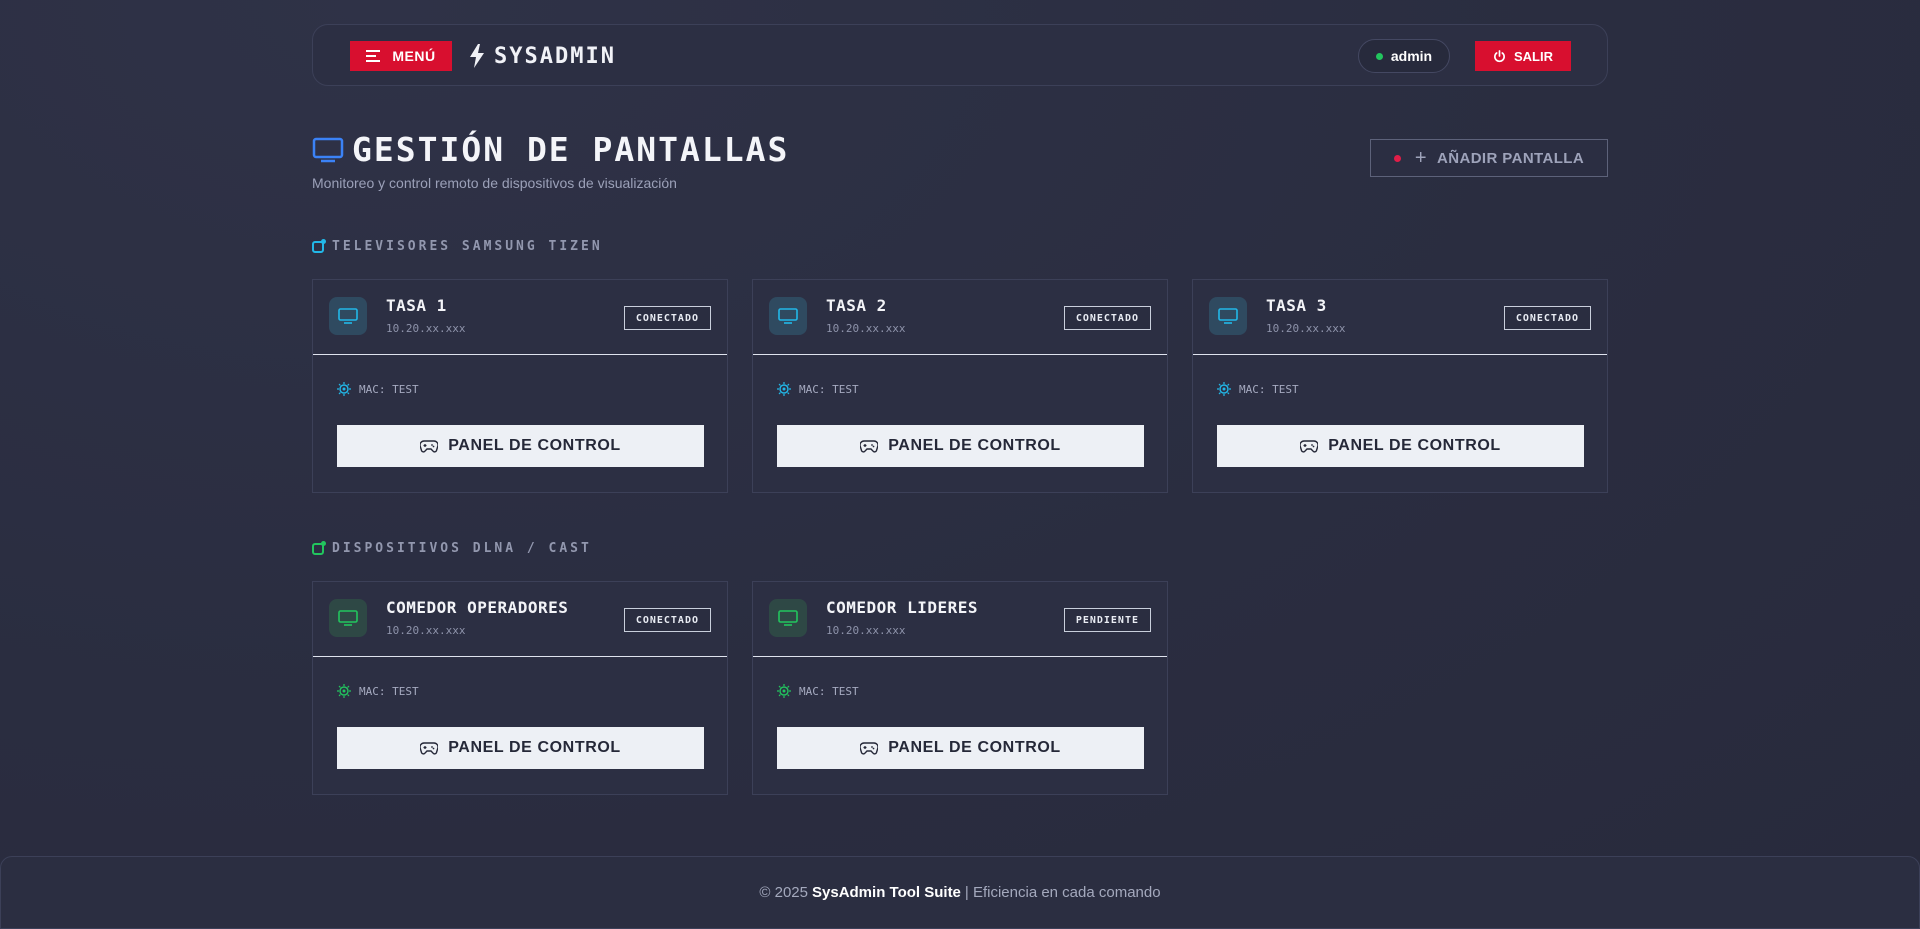 Image resolution: width=1920 pixels, height=929 pixels. I want to click on plus-icon: +, so click(1420, 157).